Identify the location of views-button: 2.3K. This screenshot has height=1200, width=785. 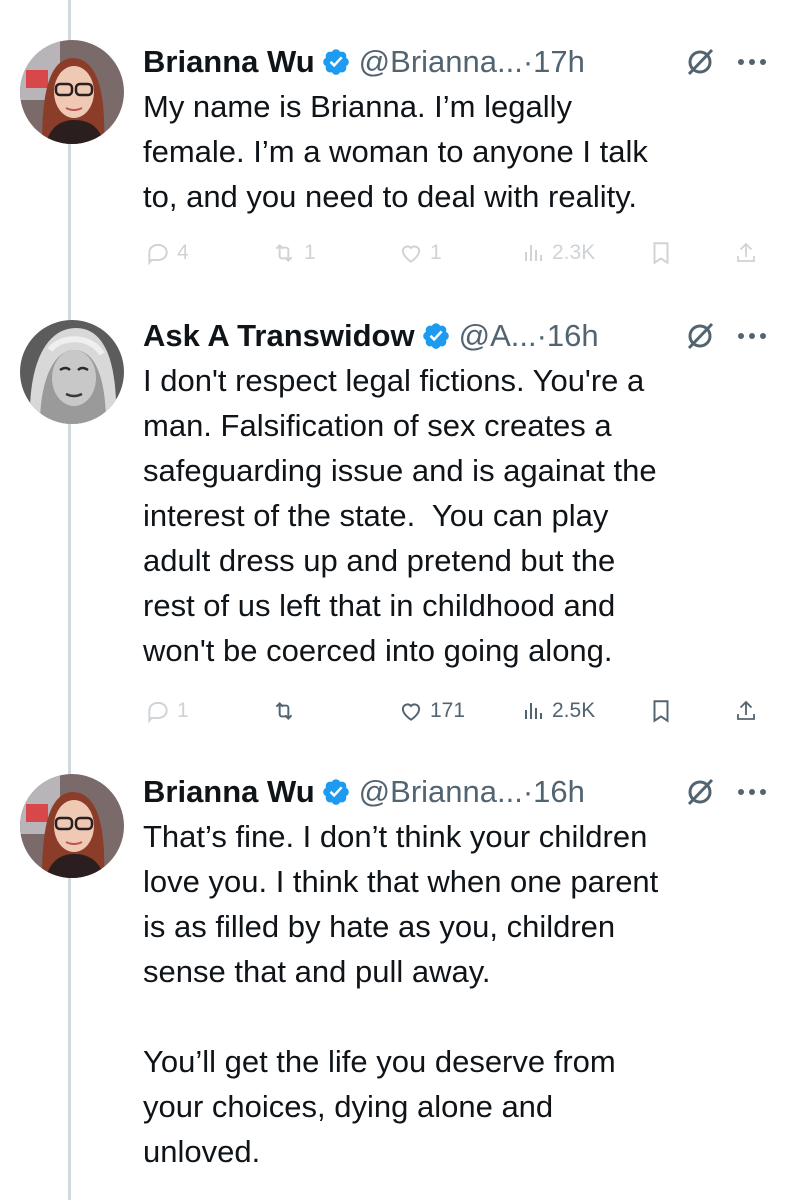
(558, 253).